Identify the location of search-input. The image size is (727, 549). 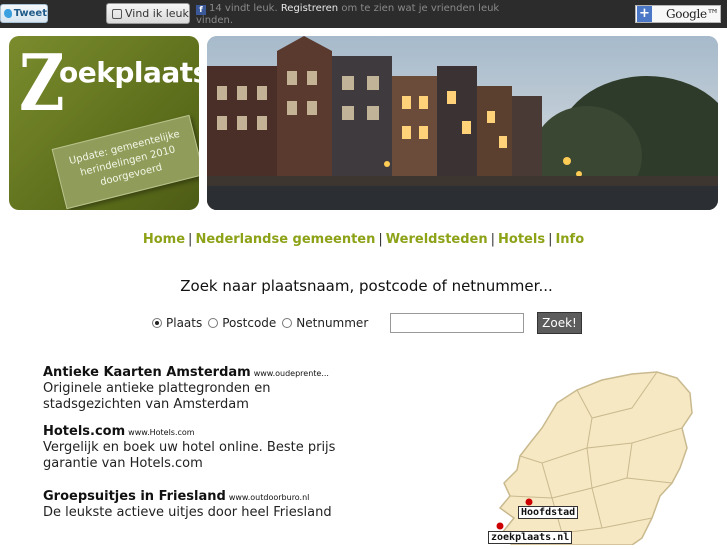
(457, 323).